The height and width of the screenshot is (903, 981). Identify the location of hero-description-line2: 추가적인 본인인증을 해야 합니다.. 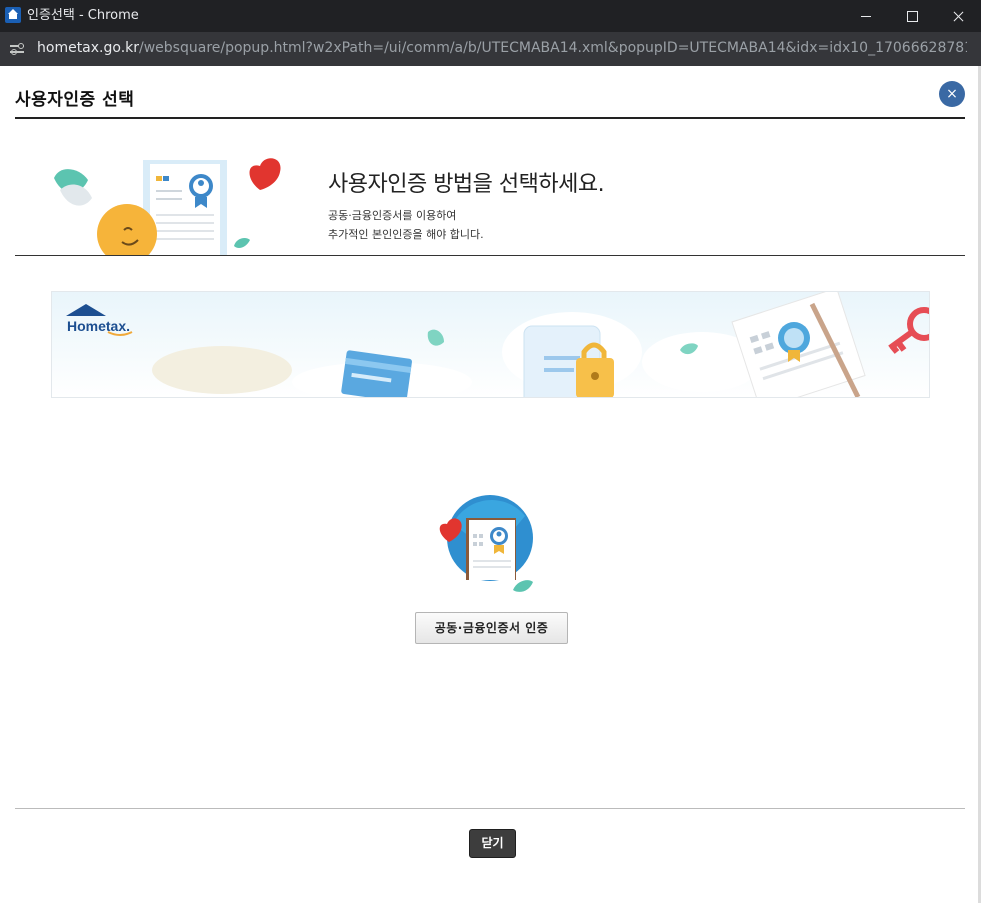
(406, 234).